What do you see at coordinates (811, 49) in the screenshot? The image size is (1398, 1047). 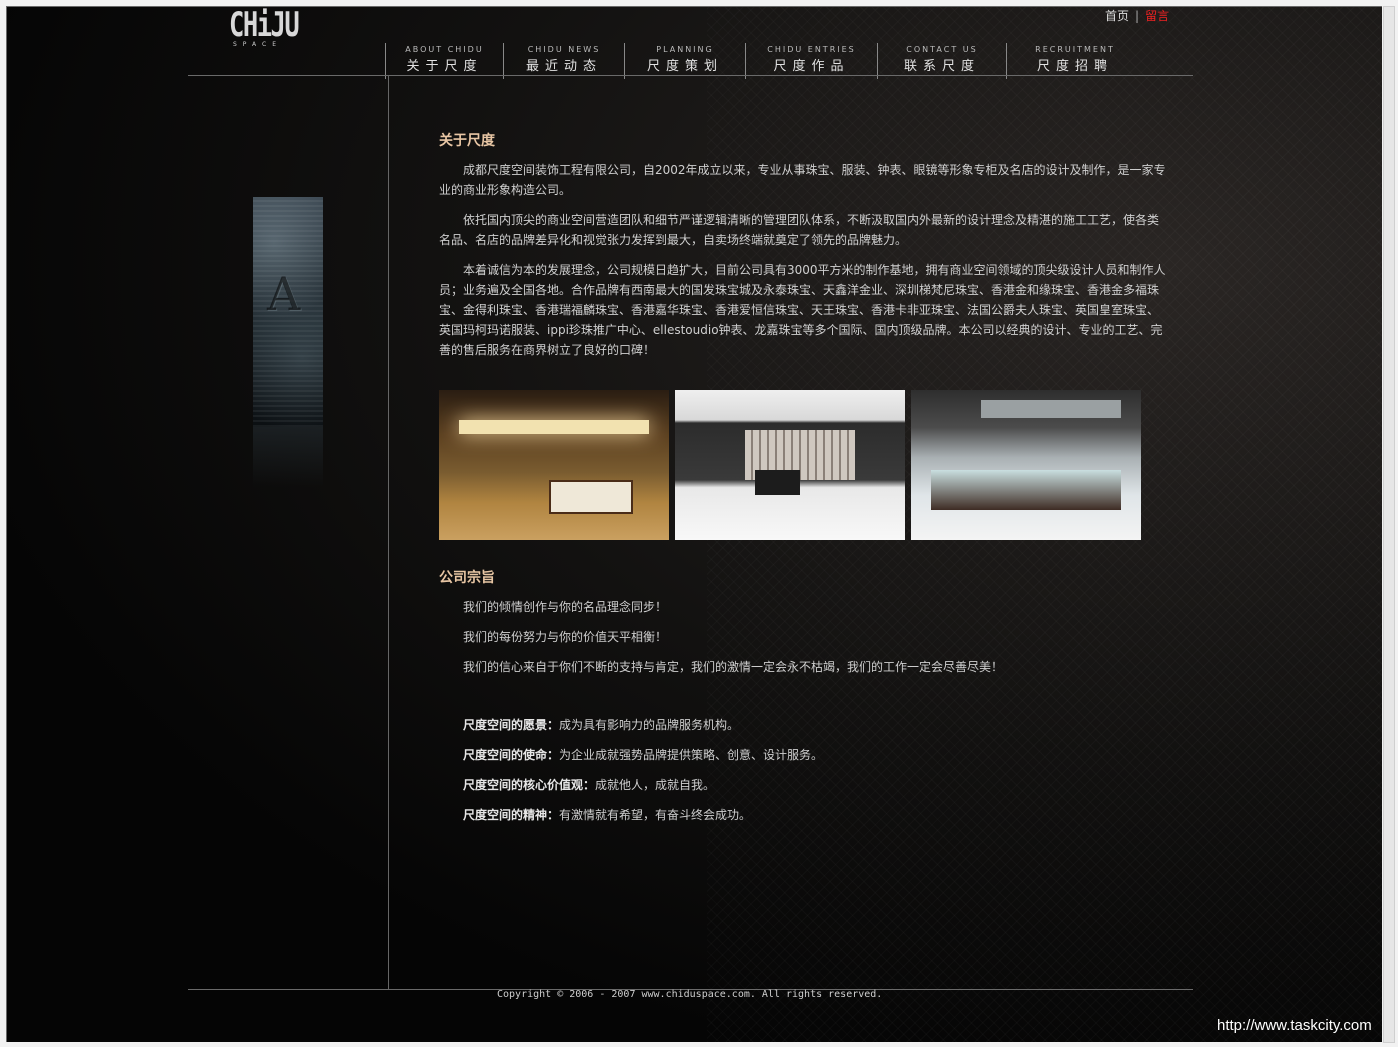 I see `nav-item-en: CHIDU ENTRIES` at bounding box center [811, 49].